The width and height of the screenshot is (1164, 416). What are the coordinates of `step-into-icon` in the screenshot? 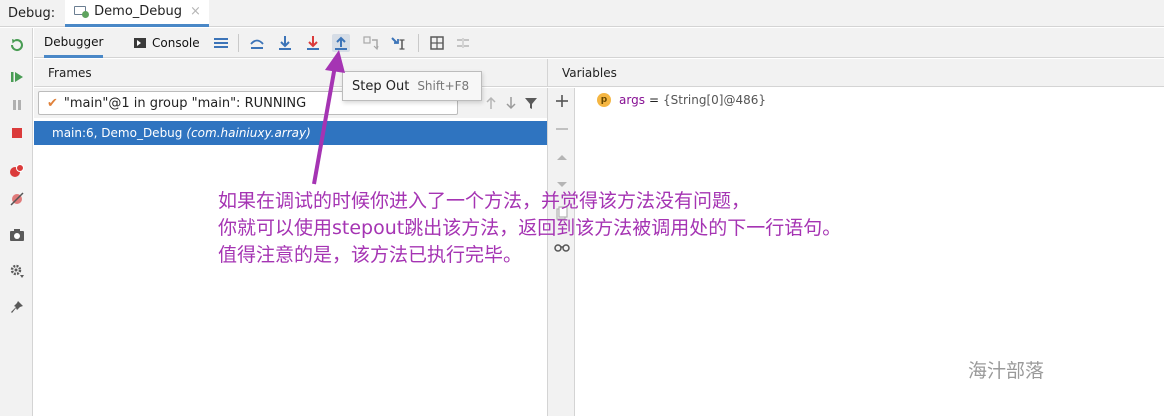 It's located at (285, 43).